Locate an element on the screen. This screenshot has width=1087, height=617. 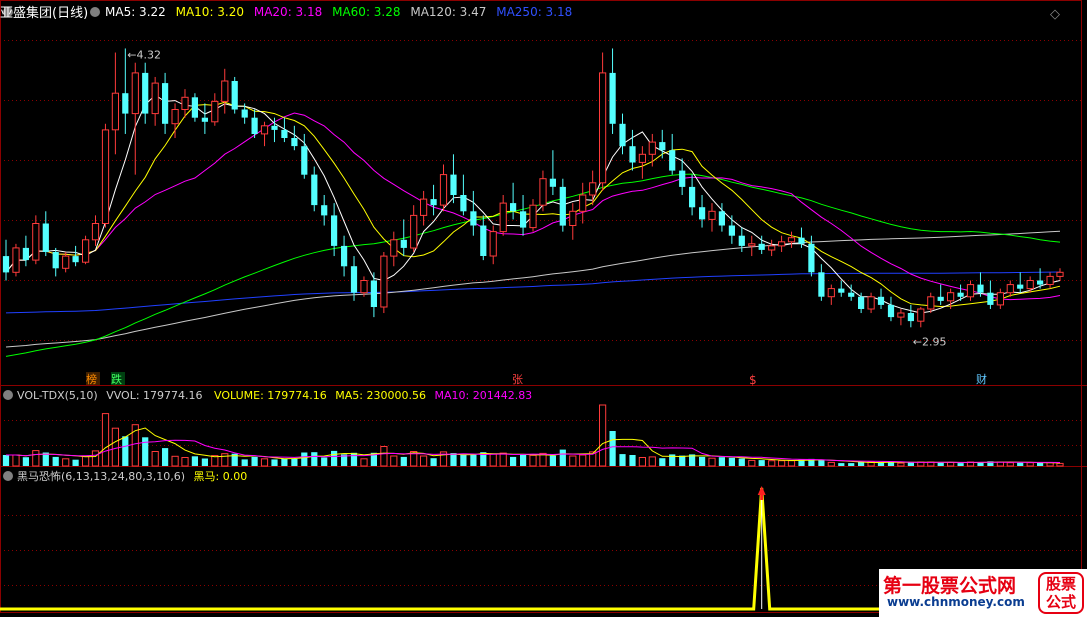
event-tag-die: 跌 is located at coordinates (116, 379).